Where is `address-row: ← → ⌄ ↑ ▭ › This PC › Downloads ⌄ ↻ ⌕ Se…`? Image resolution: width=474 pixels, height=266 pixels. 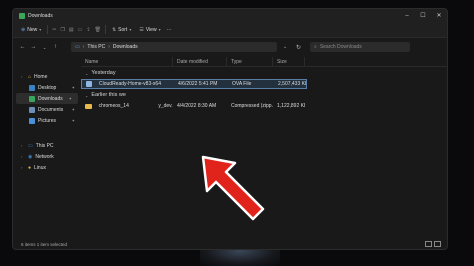
address-row: ← → ⌄ ↑ ▭ › This PC › Downloads ⌄ ↻ ⌕ Se… is located at coordinates (230, 47).